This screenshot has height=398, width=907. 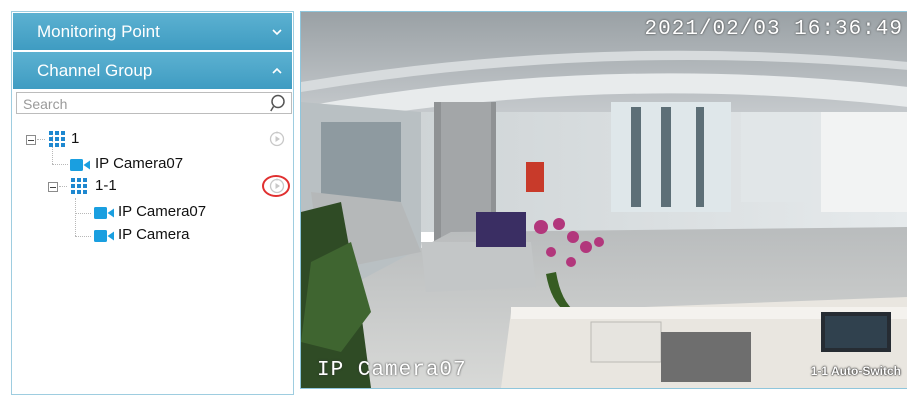 What do you see at coordinates (392, 370) in the screenshot?
I see `osd-camera-name: IP Camera07` at bounding box center [392, 370].